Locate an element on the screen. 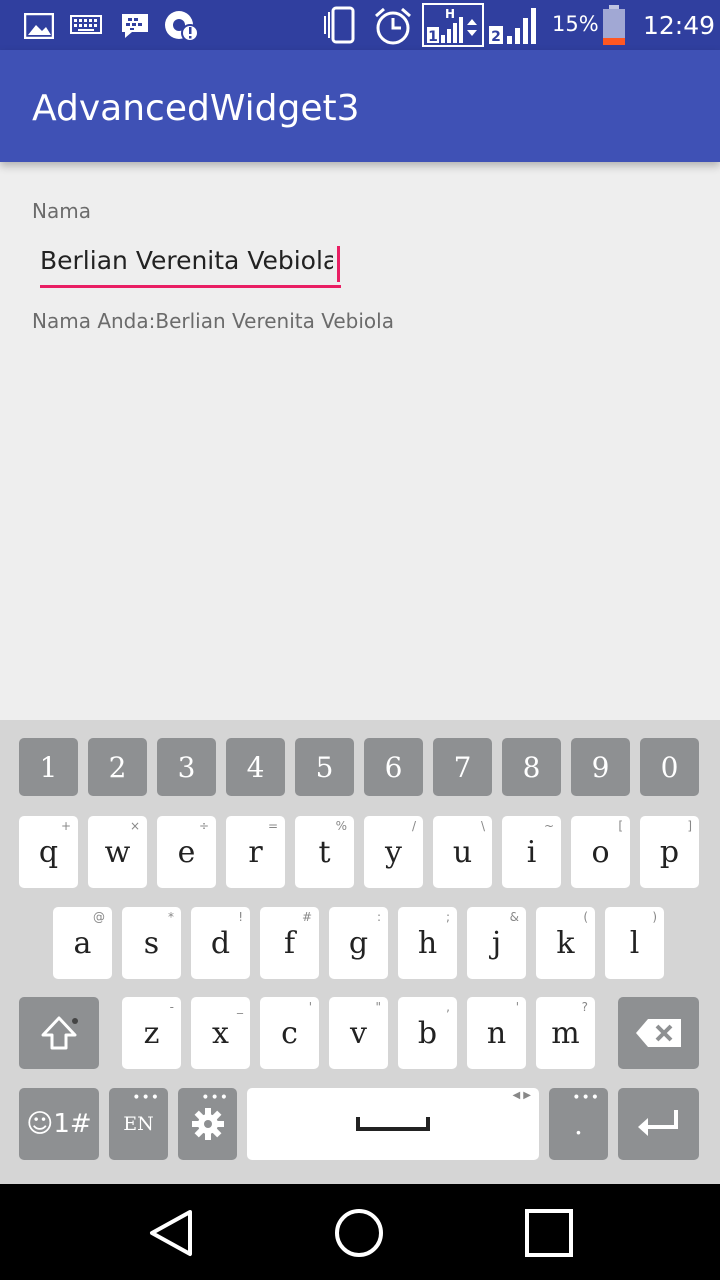 This screenshot has height=1280, width=720. key-label: u is located at coordinates (462, 852).